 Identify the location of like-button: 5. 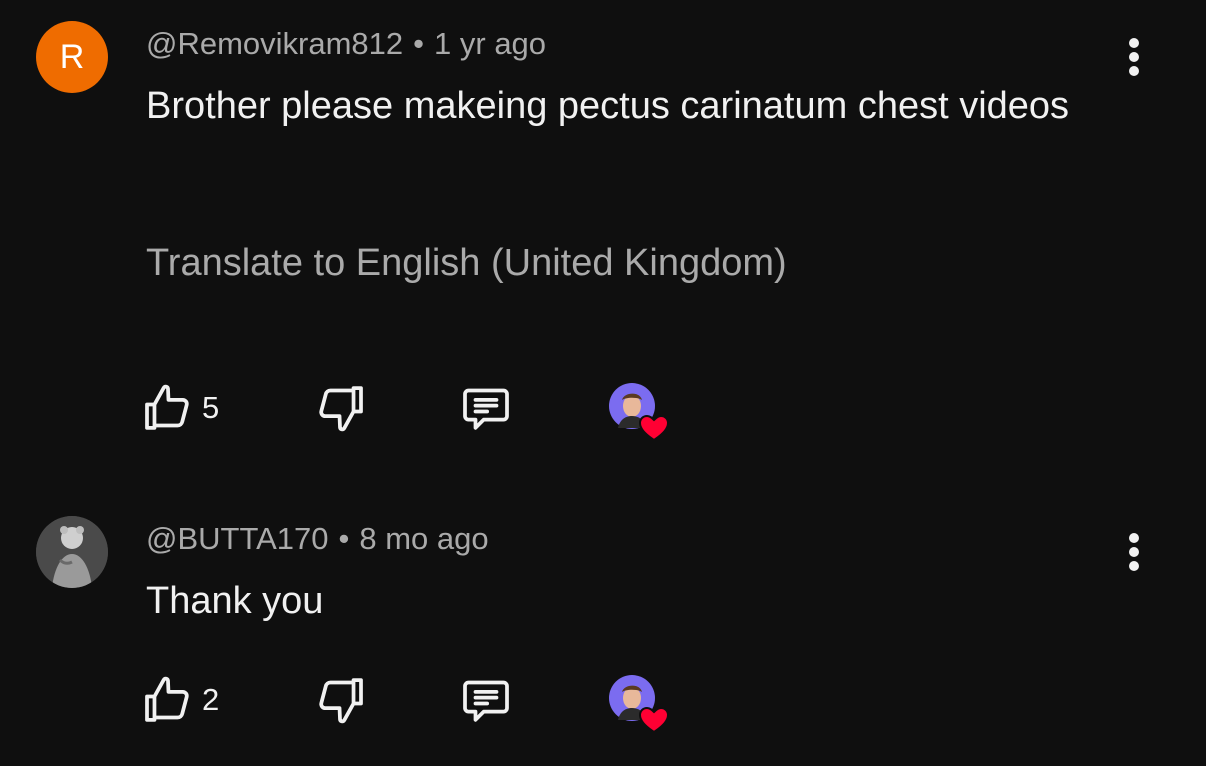
(179, 408).